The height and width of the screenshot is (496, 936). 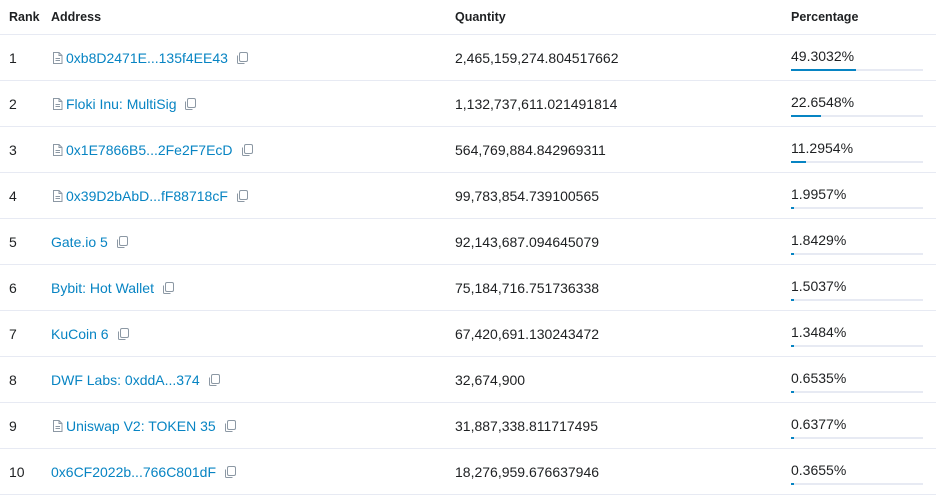 I want to click on table-row: 5 Gate.io 5 92,143,687.094645079 1.8429%, so click(x=468, y=242).